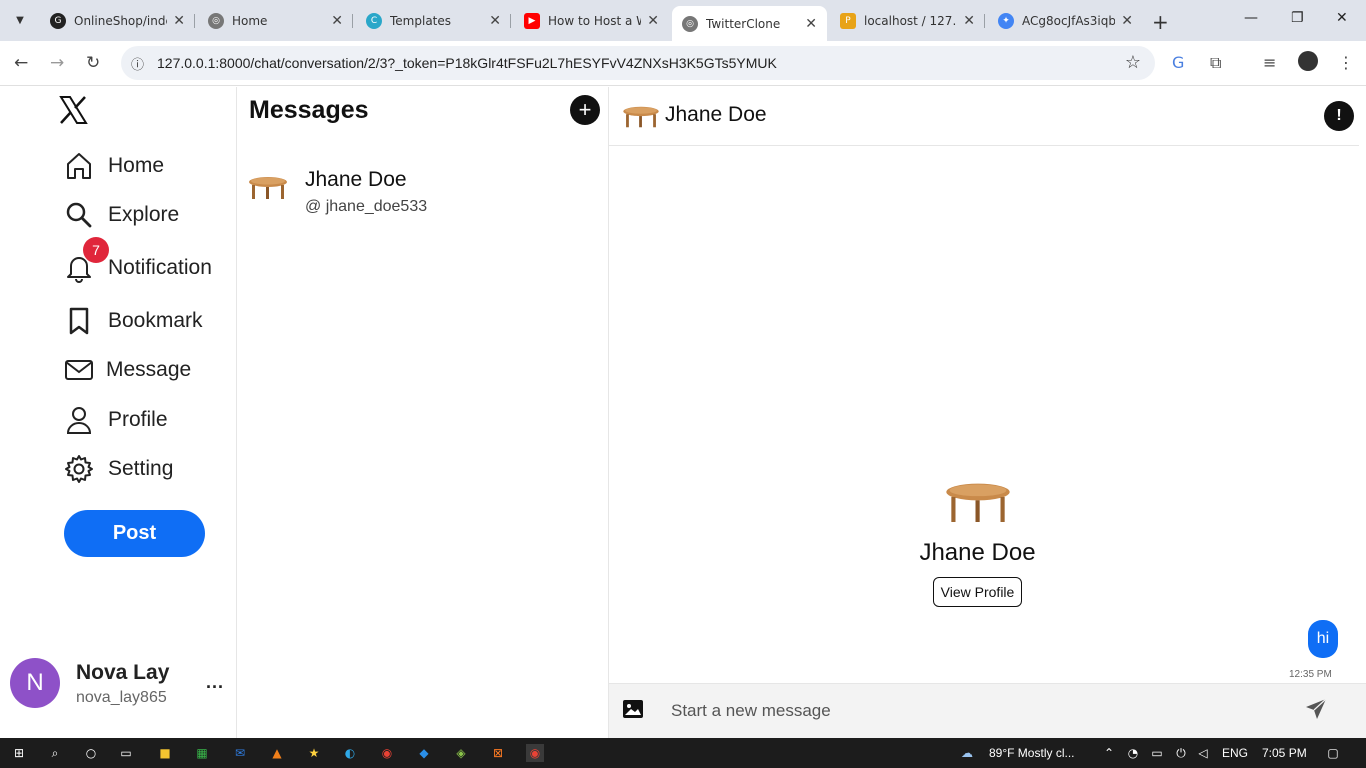 The width and height of the screenshot is (1366, 768). I want to click on reload-icon: ↻, so click(93, 63).